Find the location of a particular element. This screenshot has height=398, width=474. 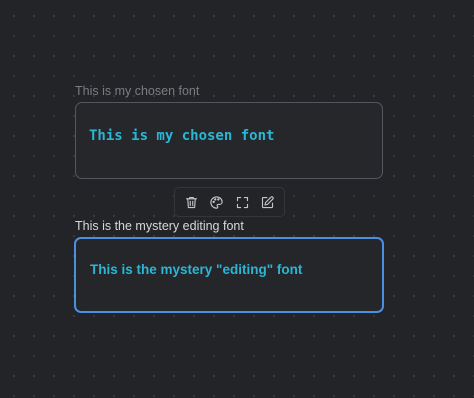

set-color-button is located at coordinates (217, 202).